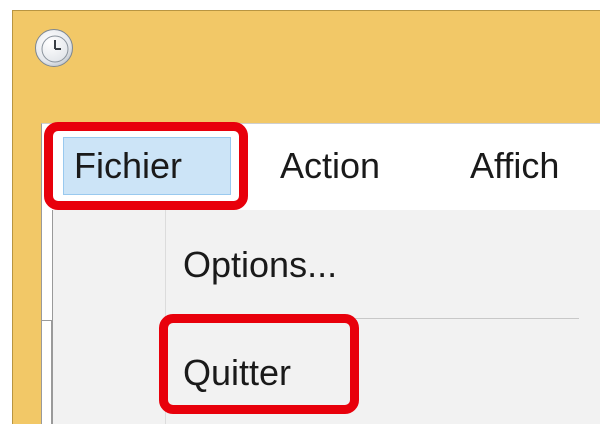 The height and width of the screenshot is (424, 600). I want to click on menu-item-quitter: Quitter, so click(237, 373).